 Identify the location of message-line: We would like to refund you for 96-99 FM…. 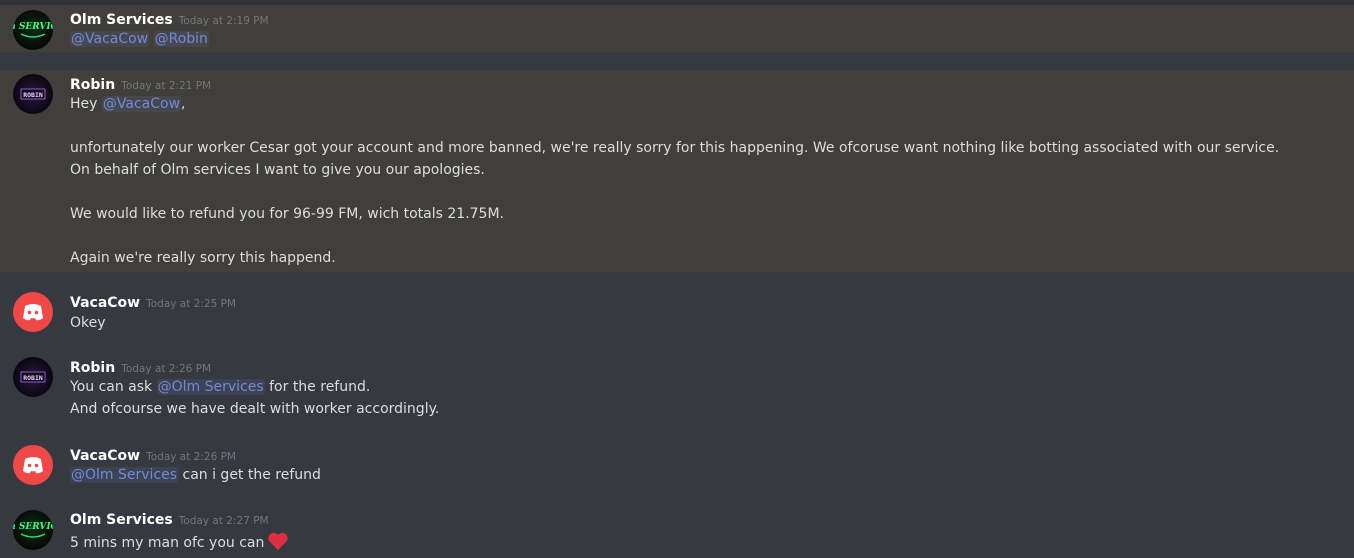
(287, 214).